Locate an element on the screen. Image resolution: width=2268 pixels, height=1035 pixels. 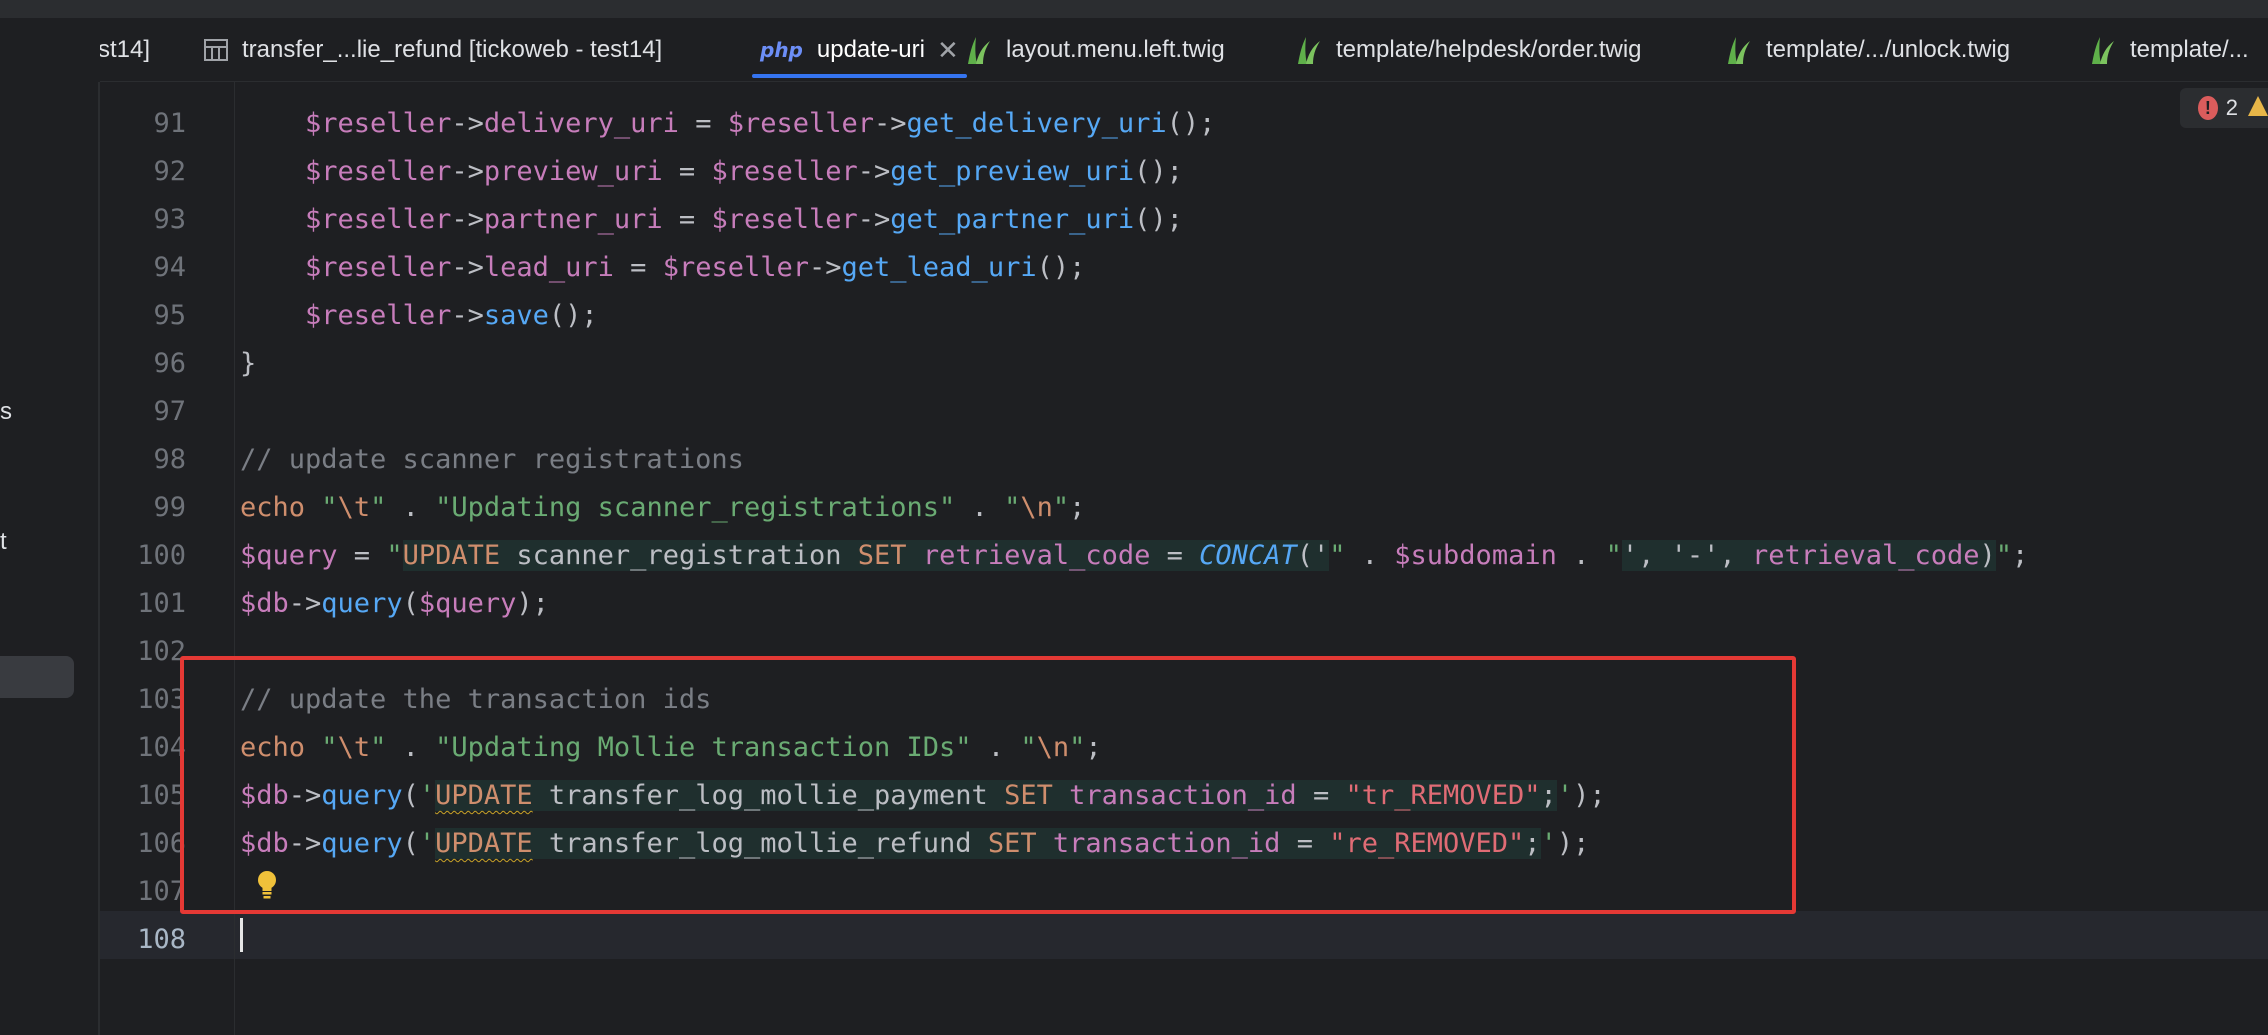
code-line: 98 // update scanner registrations is located at coordinates (1184, 460).